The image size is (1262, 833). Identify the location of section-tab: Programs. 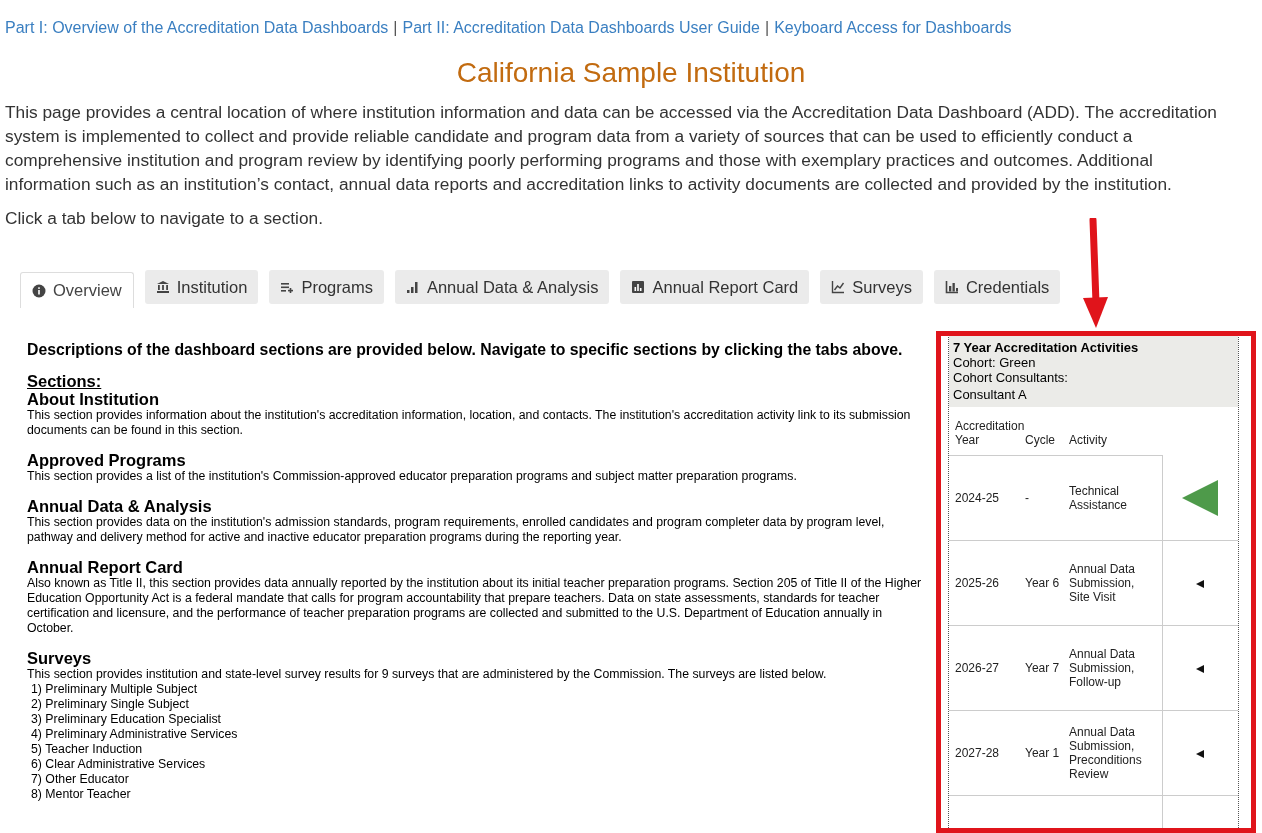
(326, 287).